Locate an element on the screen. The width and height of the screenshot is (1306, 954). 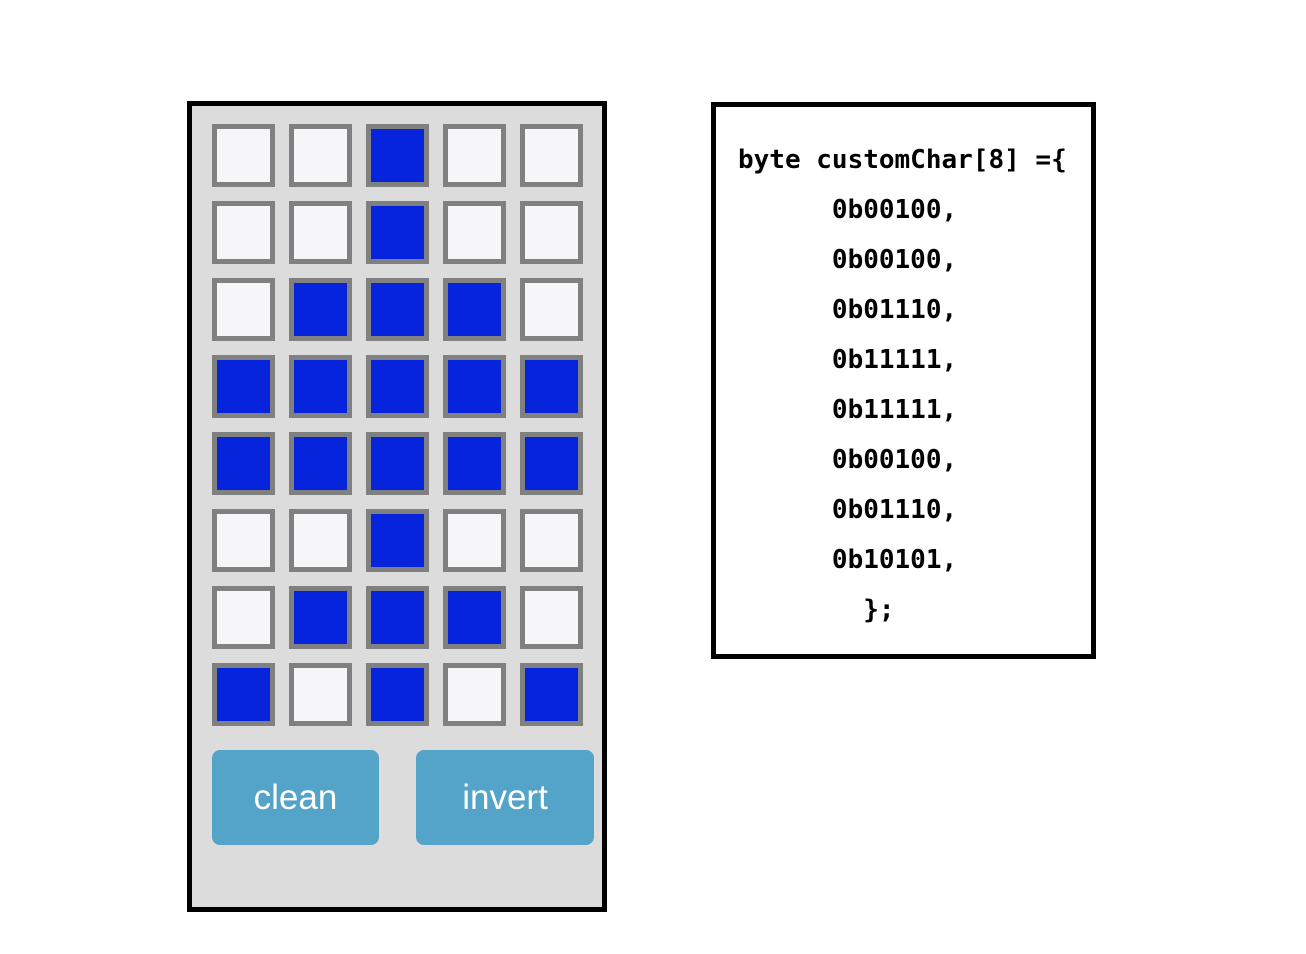
invert-button: invert is located at coordinates (505, 797).